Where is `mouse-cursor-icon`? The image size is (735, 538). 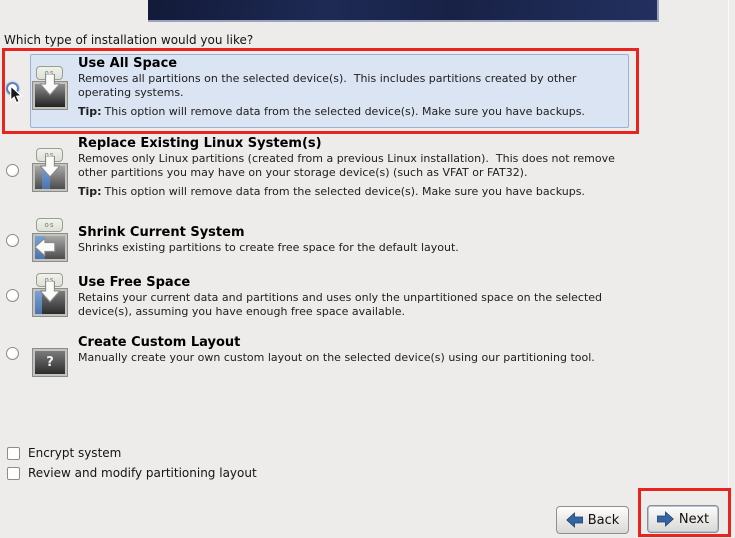 mouse-cursor-icon is located at coordinates (16, 94).